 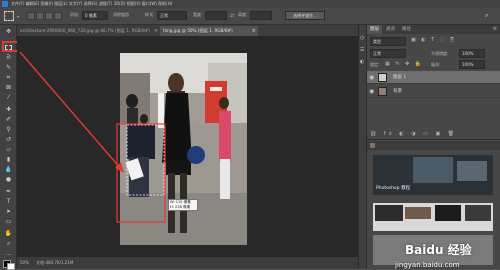 I want to click on learn-panel-header, so click(x=433, y=145).